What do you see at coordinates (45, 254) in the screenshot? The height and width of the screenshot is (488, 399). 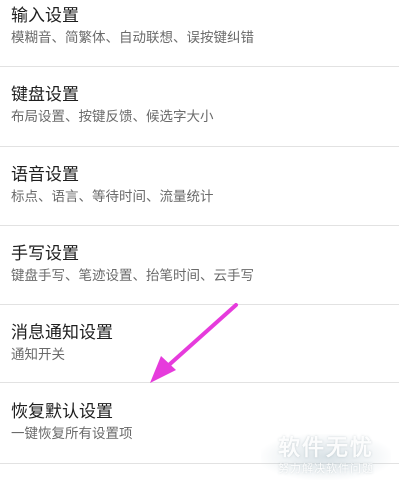 I see `item-title: 手写设置` at bounding box center [45, 254].